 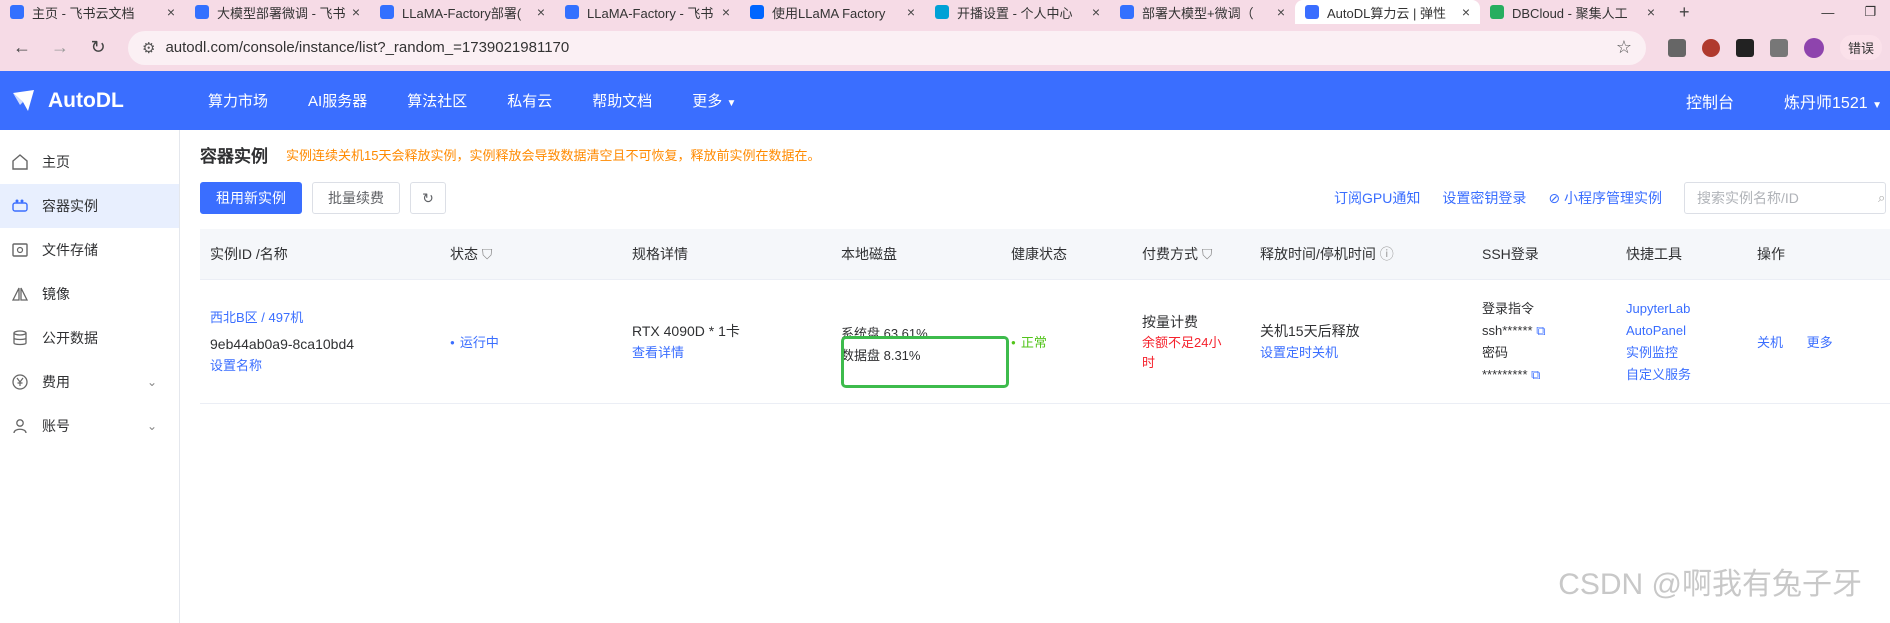 I want to click on nav-docs: 帮助文档, so click(x=622, y=100).